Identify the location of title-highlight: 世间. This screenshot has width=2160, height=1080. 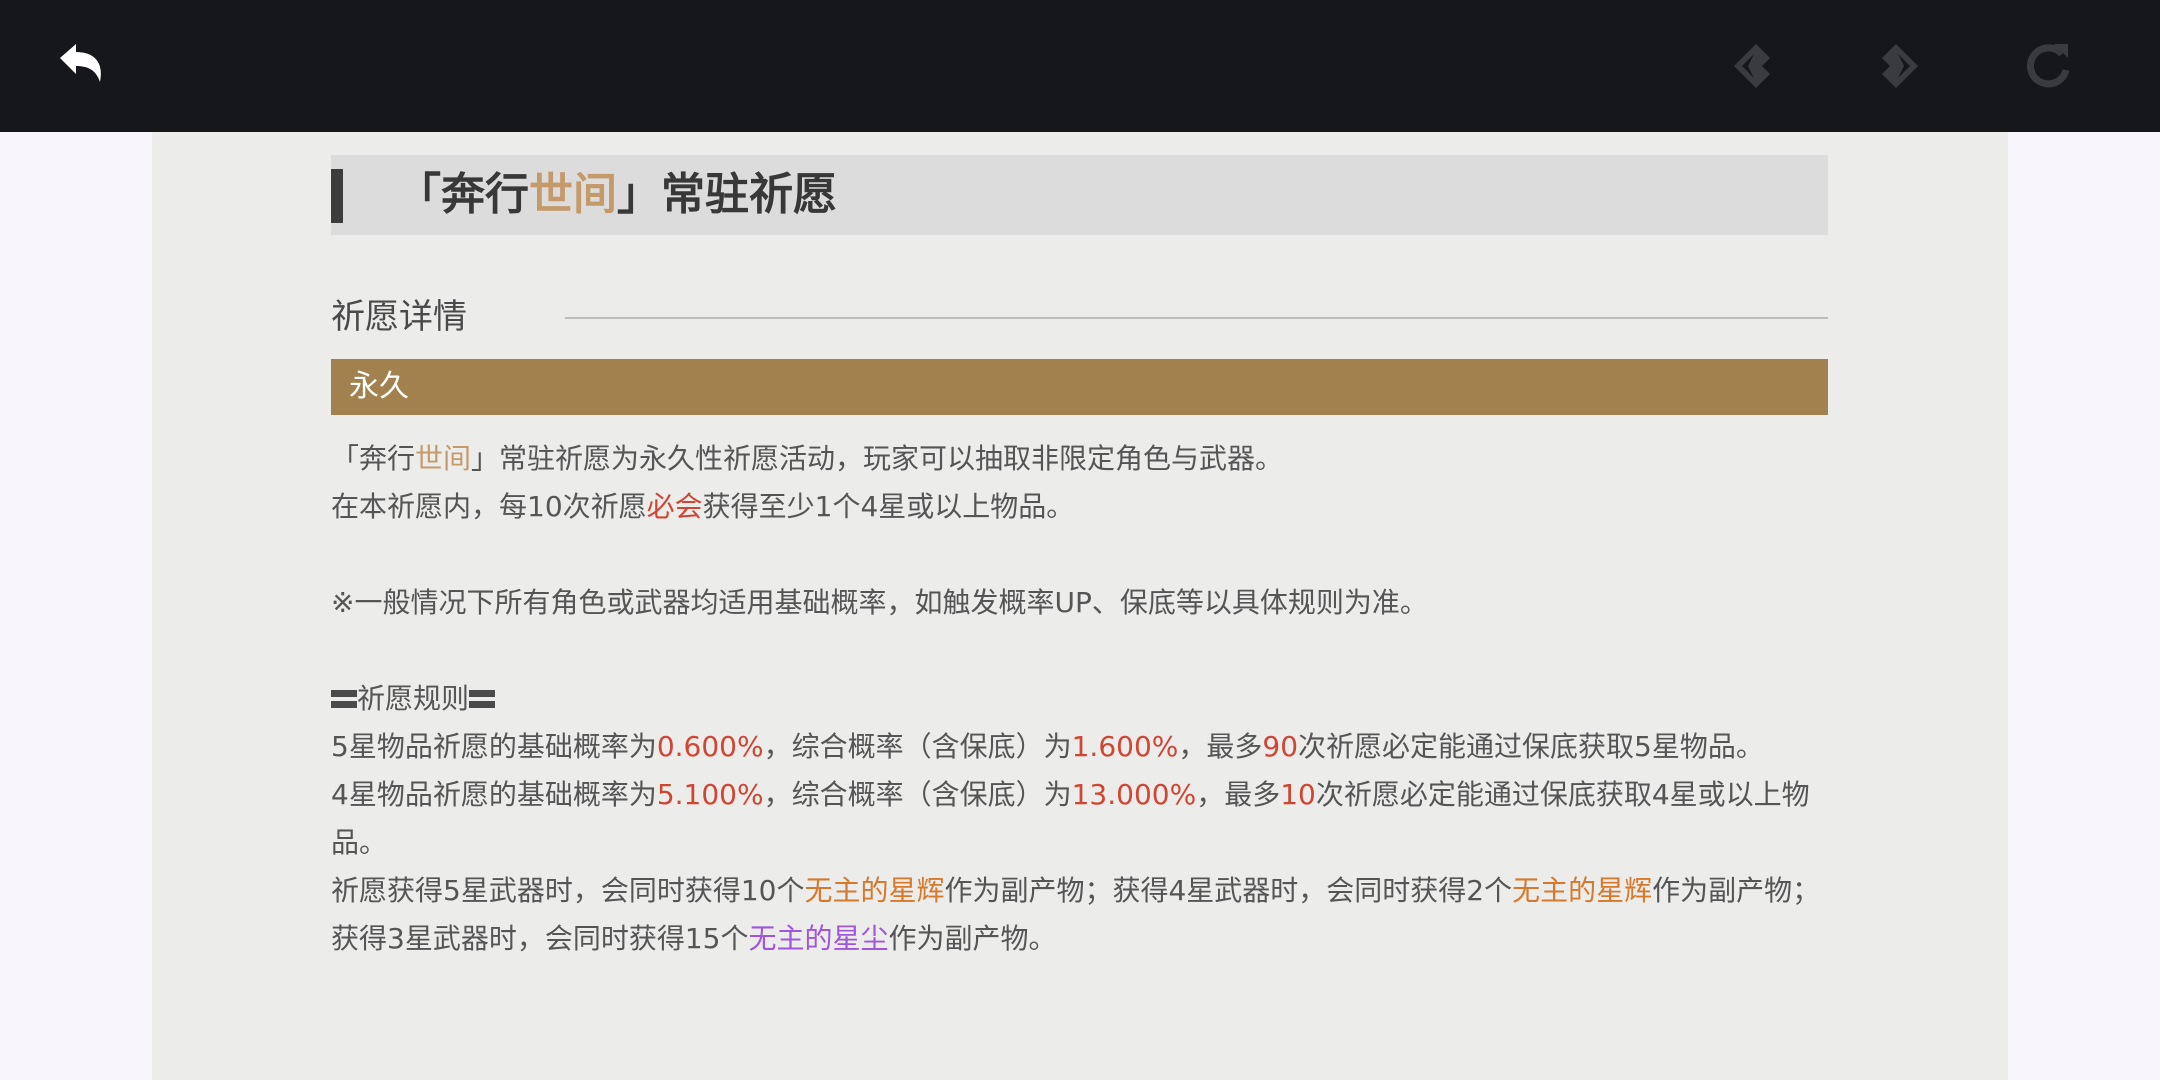
(573, 194).